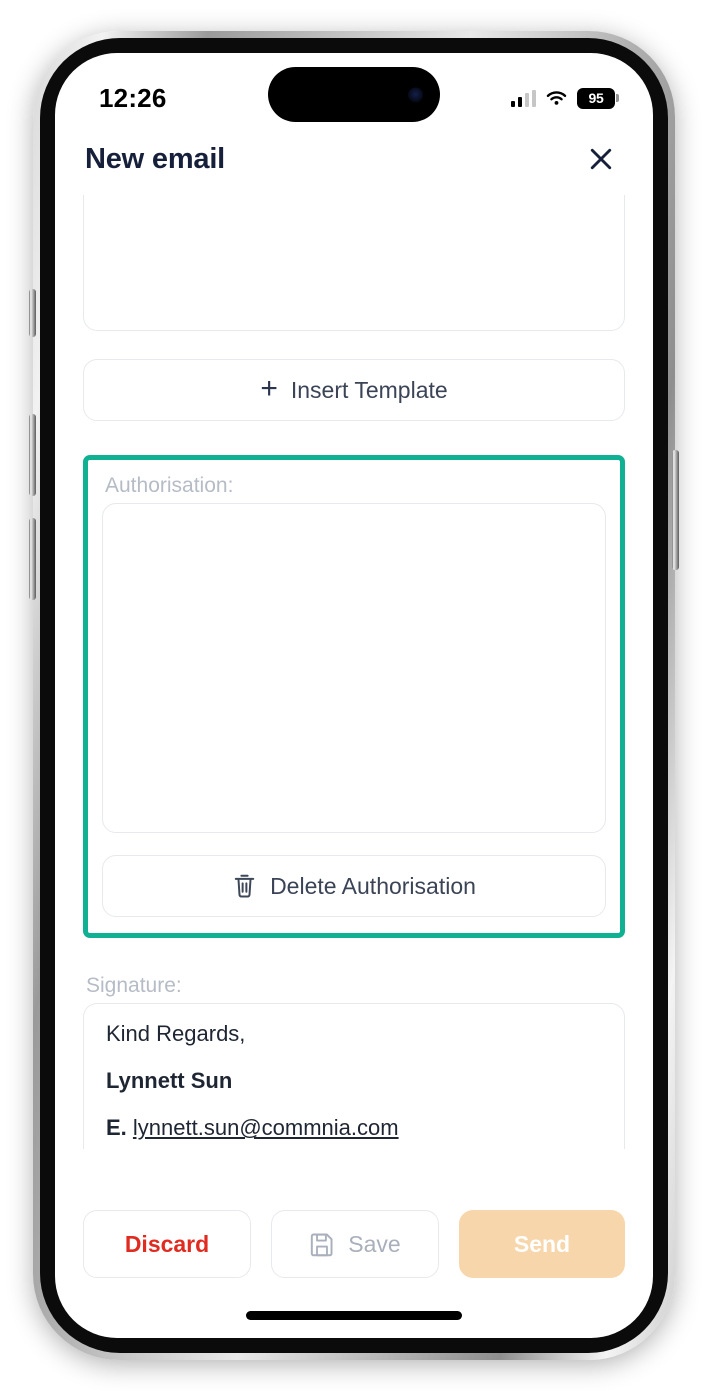 The height and width of the screenshot is (1391, 708). What do you see at coordinates (133, 97) in the screenshot?
I see `status-time: 12:26` at bounding box center [133, 97].